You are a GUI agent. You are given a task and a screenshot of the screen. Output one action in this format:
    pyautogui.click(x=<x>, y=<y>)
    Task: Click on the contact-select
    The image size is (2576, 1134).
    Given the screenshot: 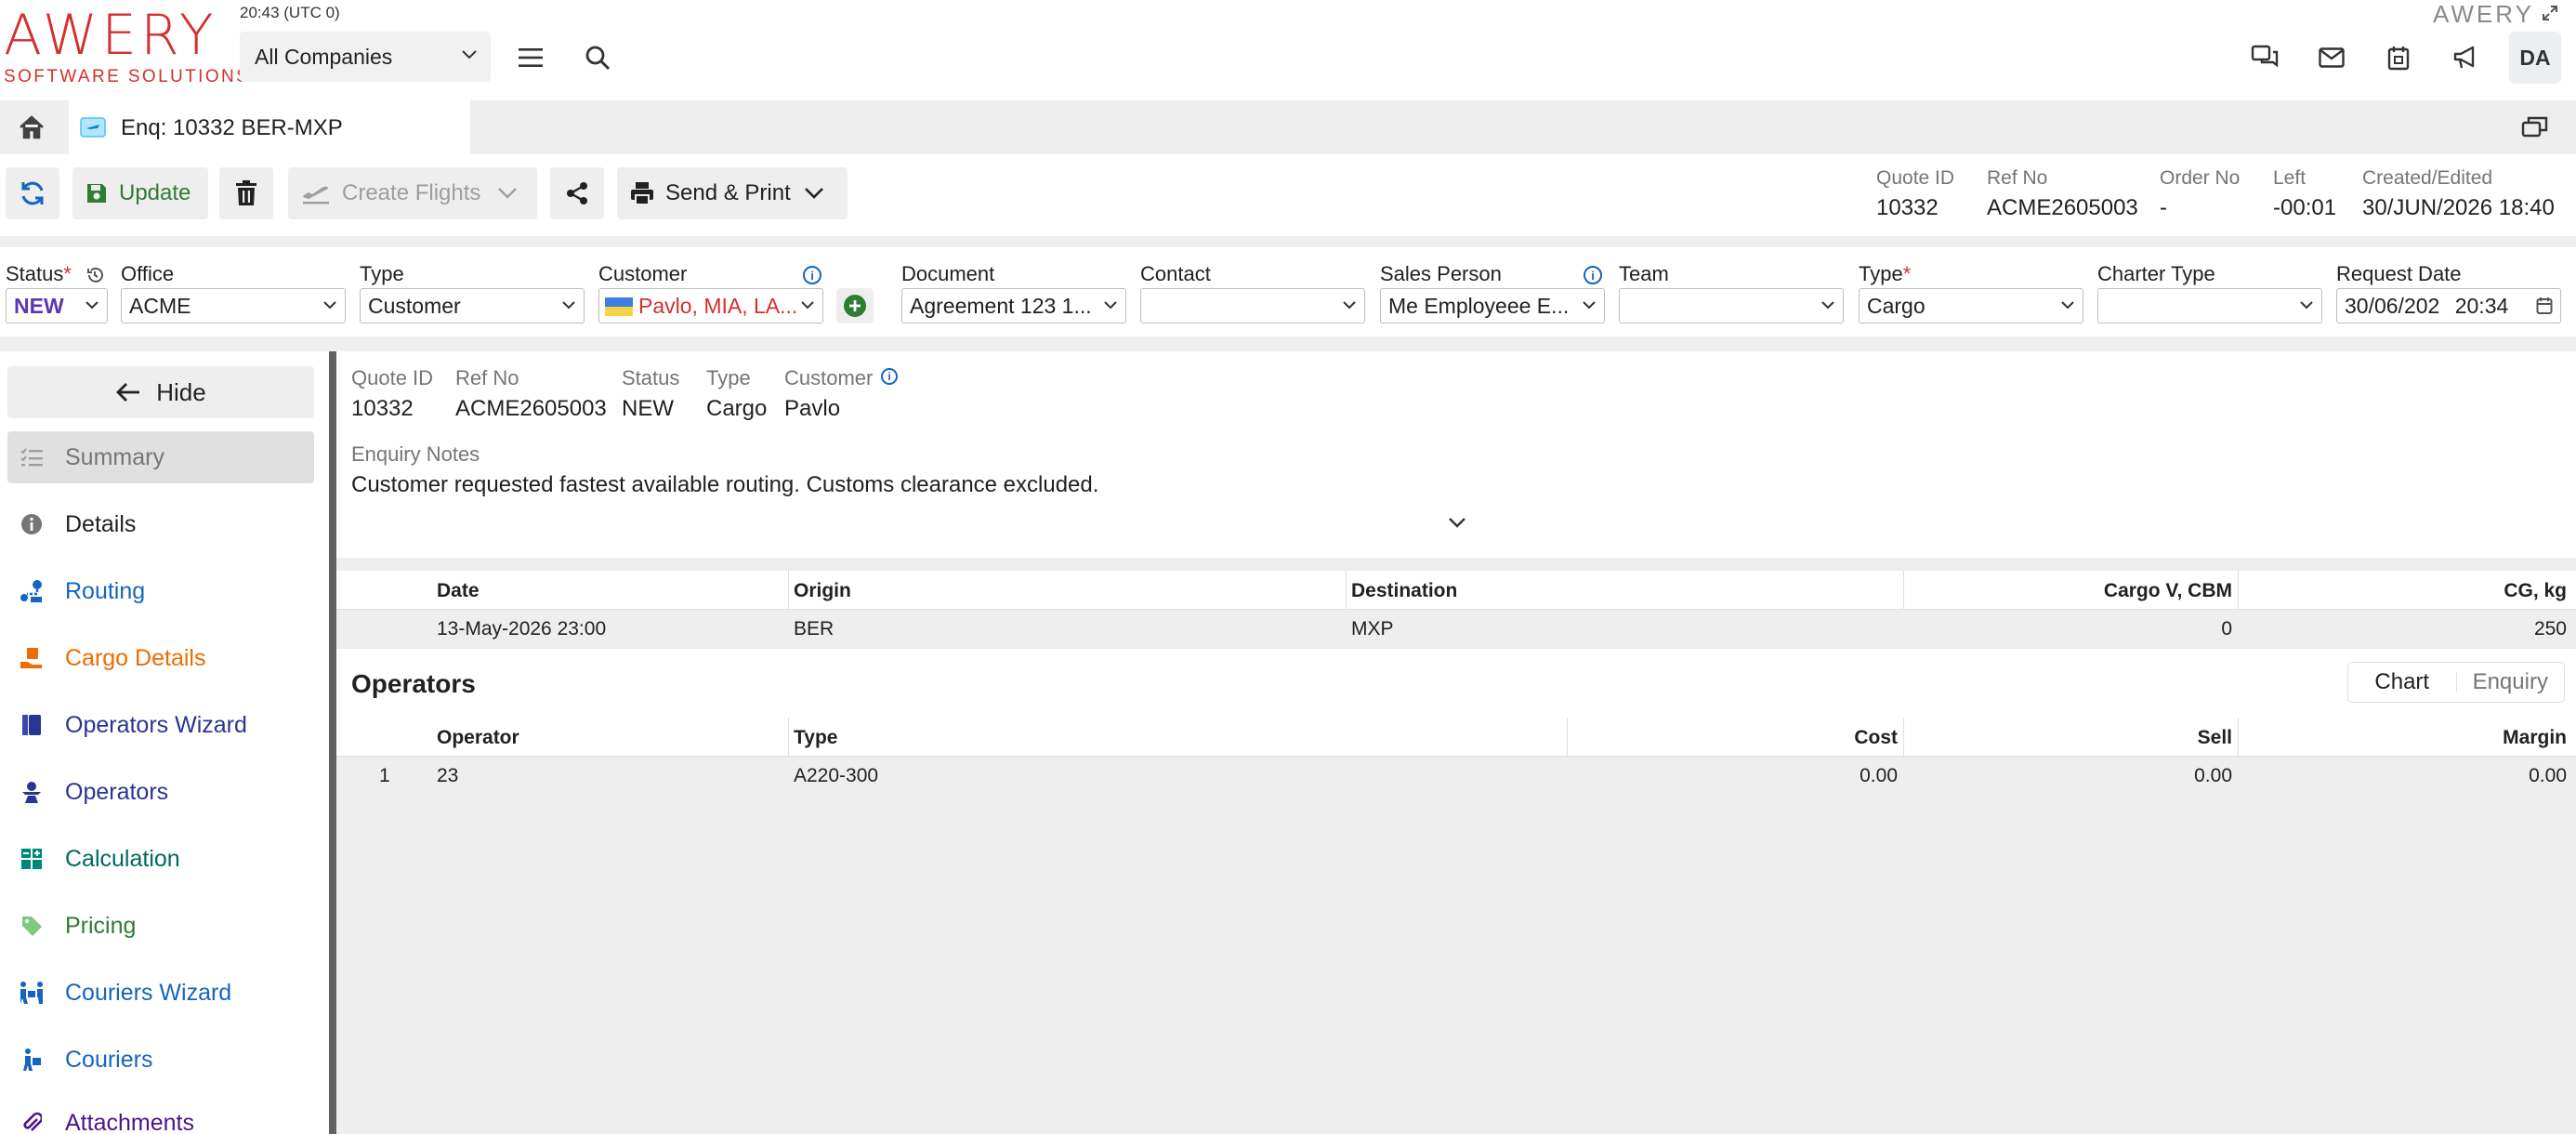 What is the action you would take?
    pyautogui.click(x=1252, y=305)
    